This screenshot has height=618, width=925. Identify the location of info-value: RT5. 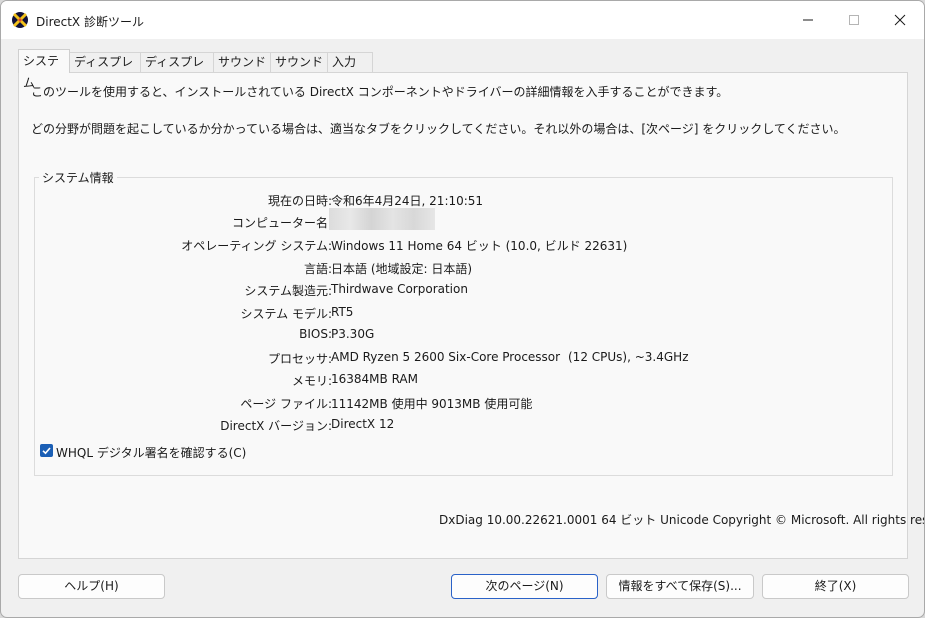
(342, 312).